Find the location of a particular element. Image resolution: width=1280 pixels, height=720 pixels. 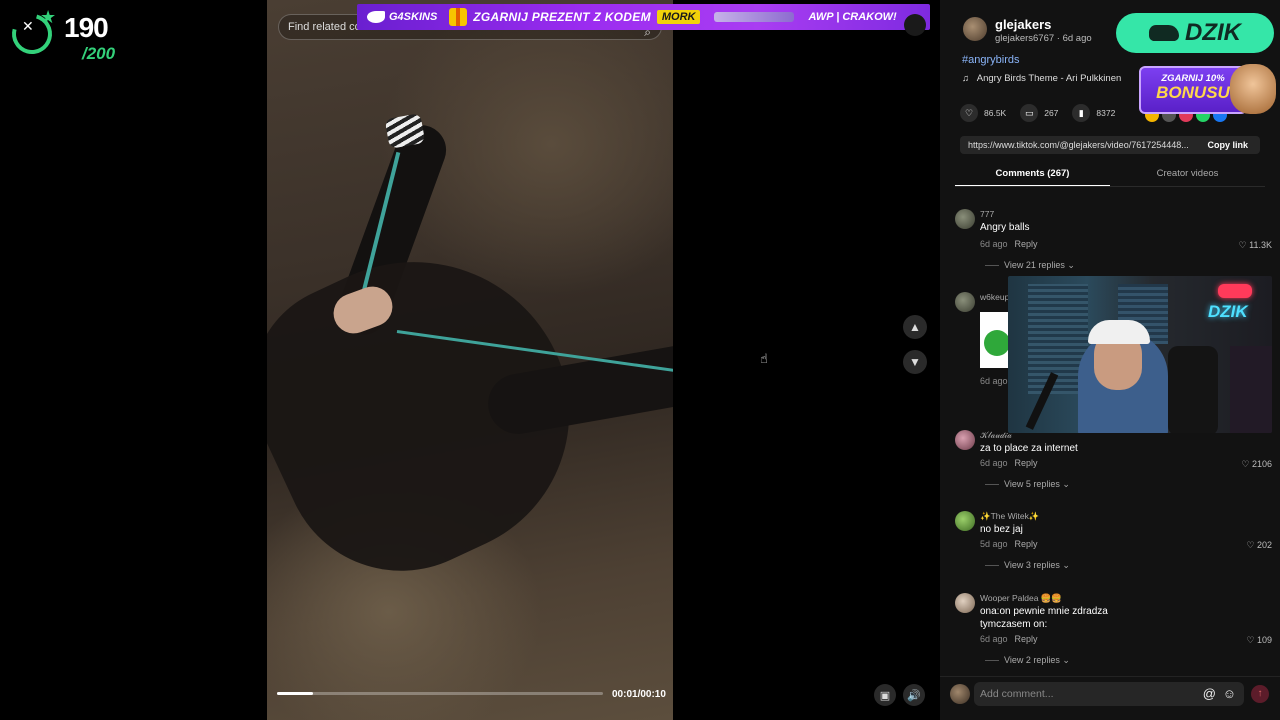

author-avatar is located at coordinates (975, 29).